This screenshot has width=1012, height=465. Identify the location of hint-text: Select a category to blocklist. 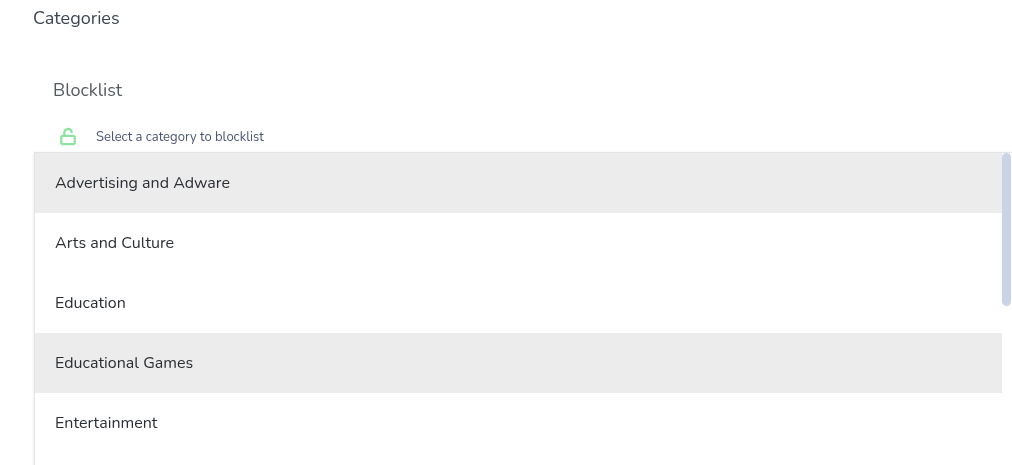
(180, 138).